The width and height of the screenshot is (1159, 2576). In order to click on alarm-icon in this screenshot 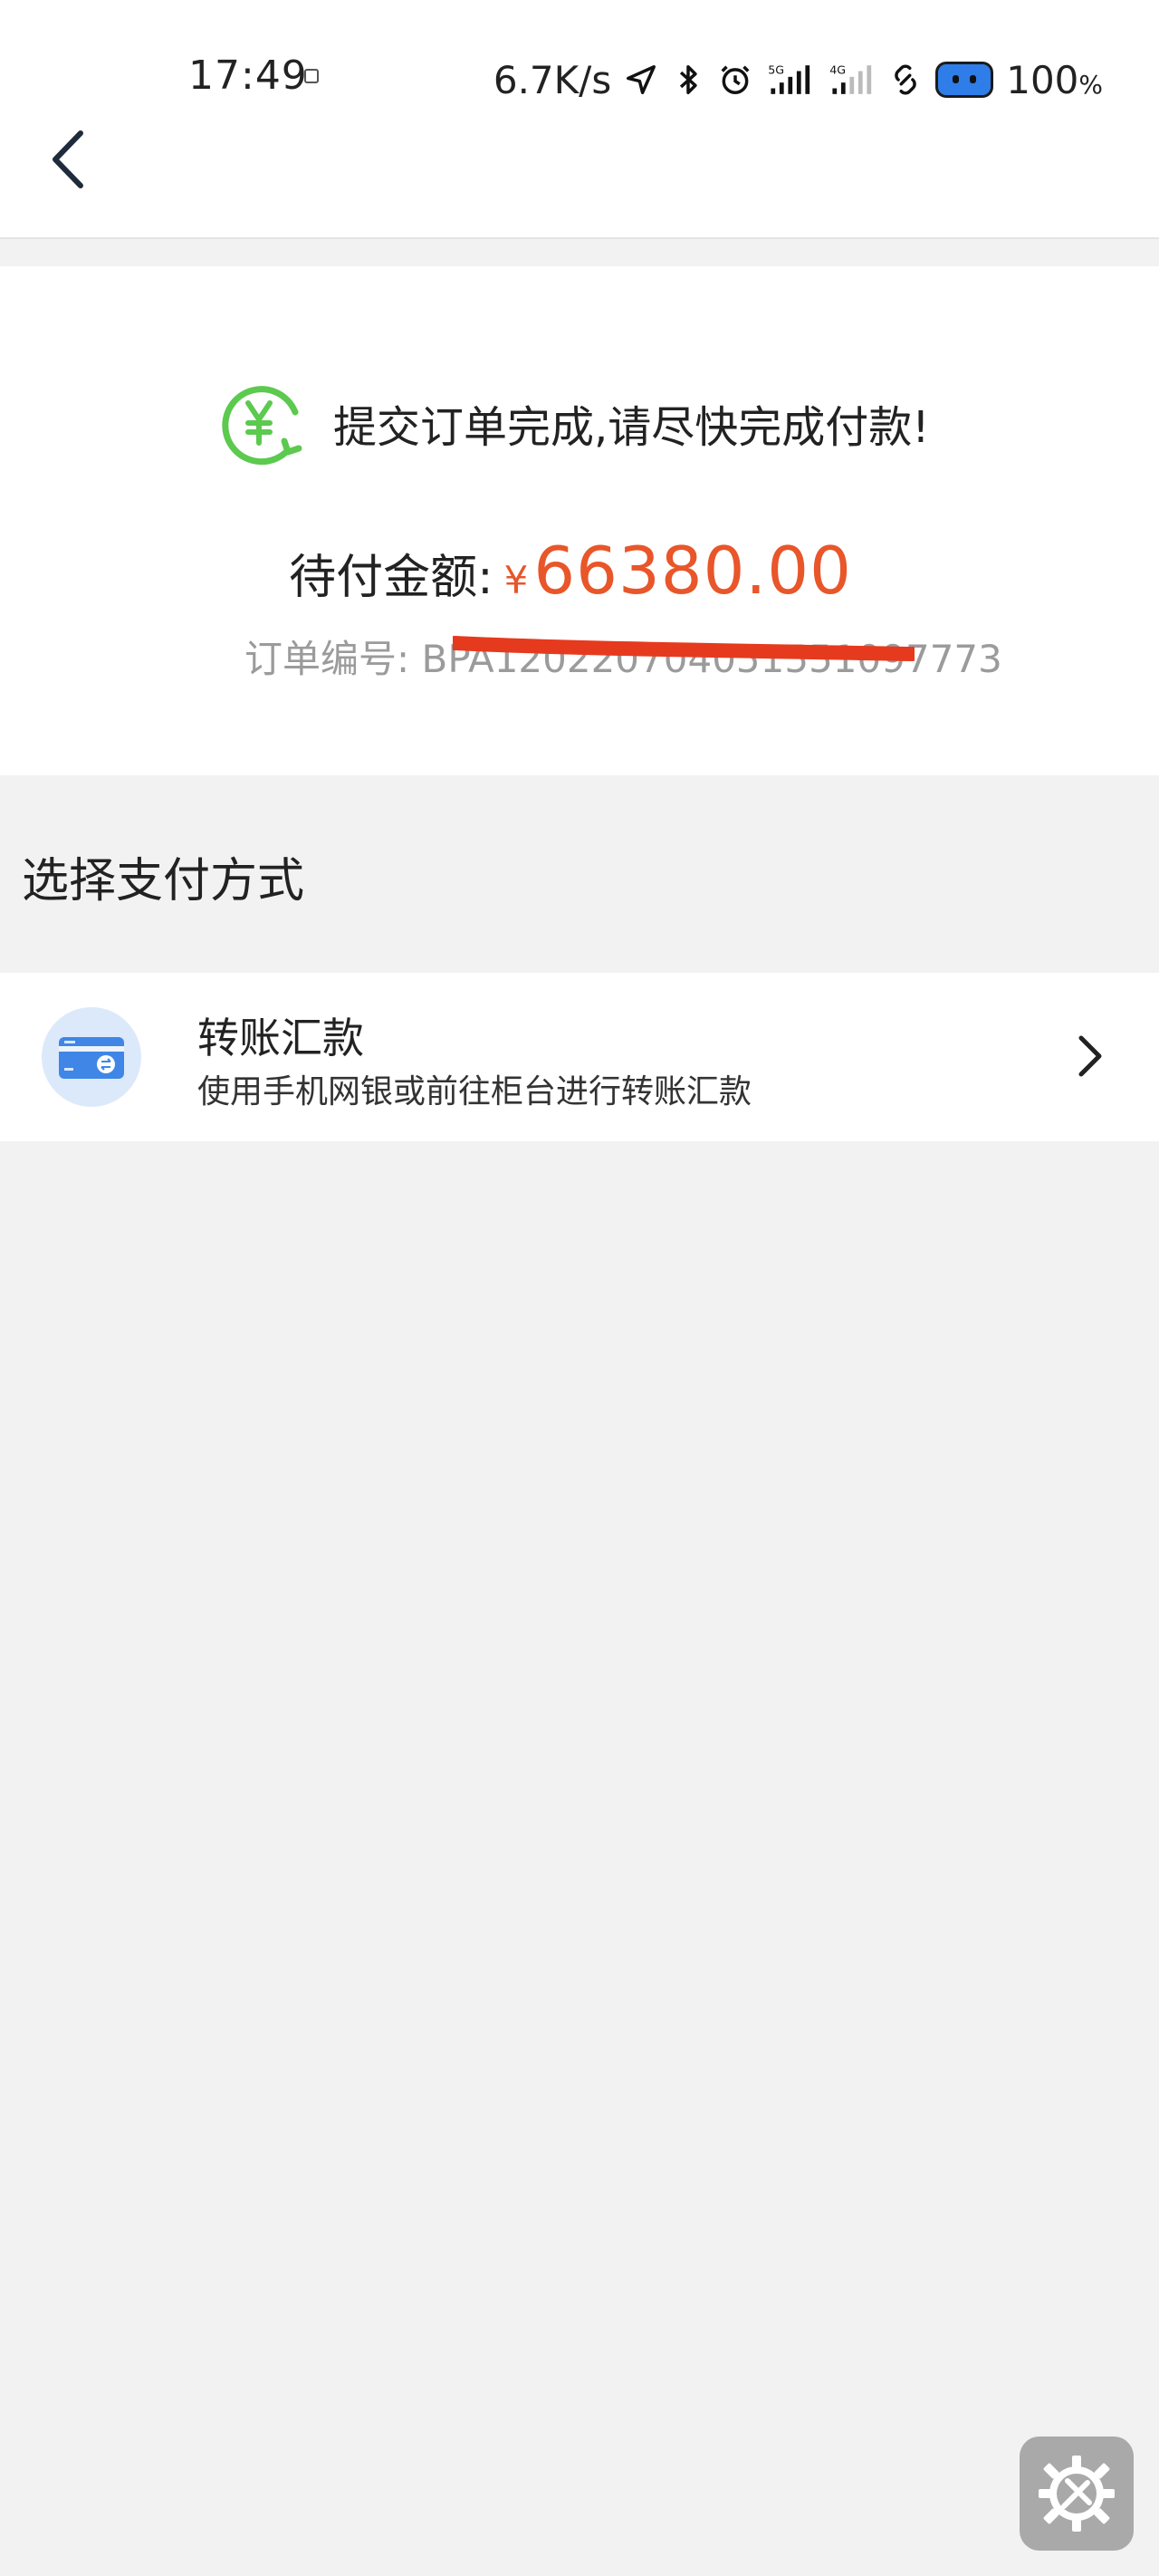, I will do `click(735, 79)`.